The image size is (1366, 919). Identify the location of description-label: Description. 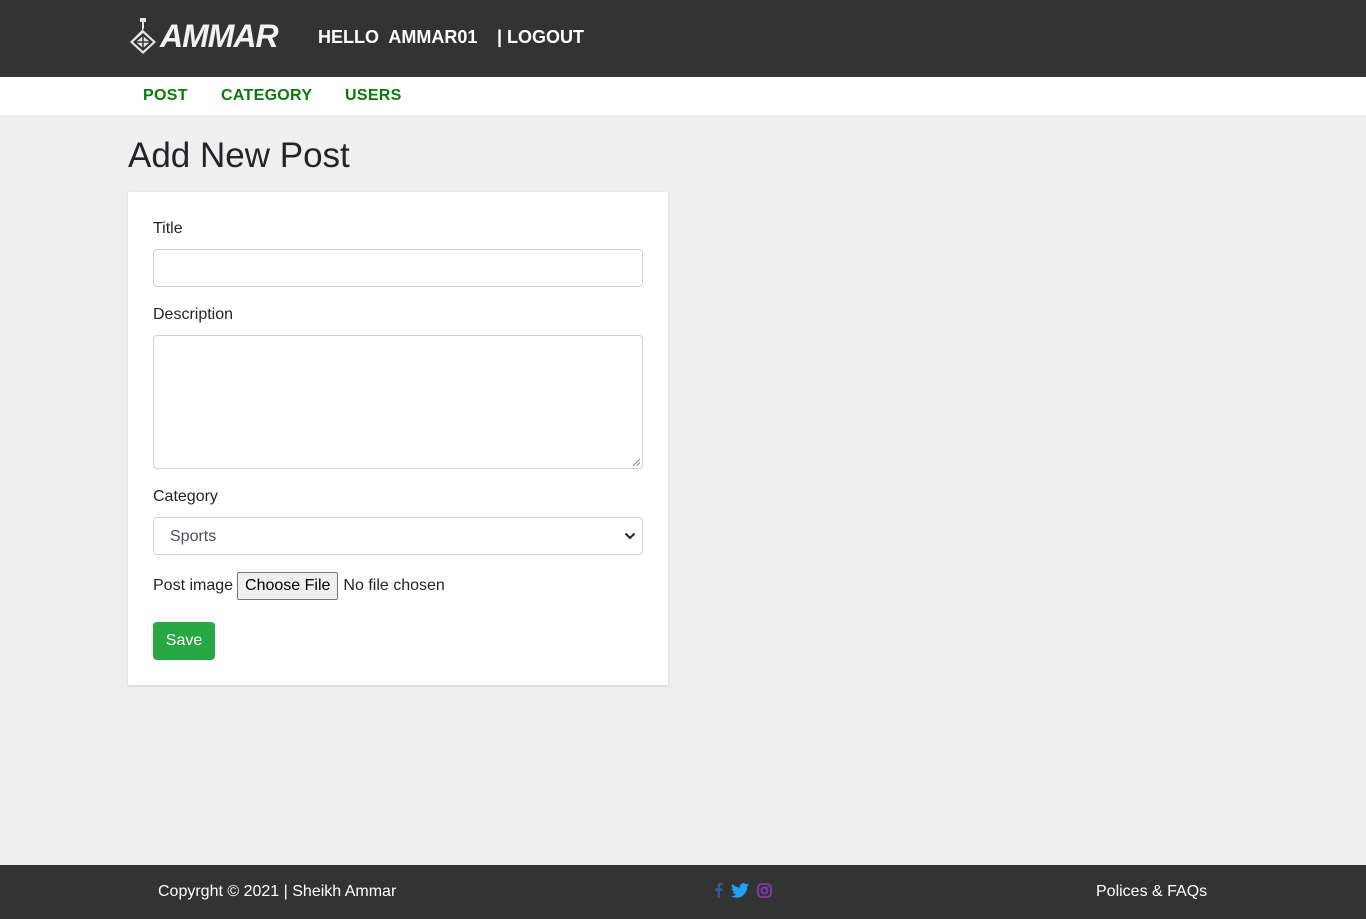
(193, 314).